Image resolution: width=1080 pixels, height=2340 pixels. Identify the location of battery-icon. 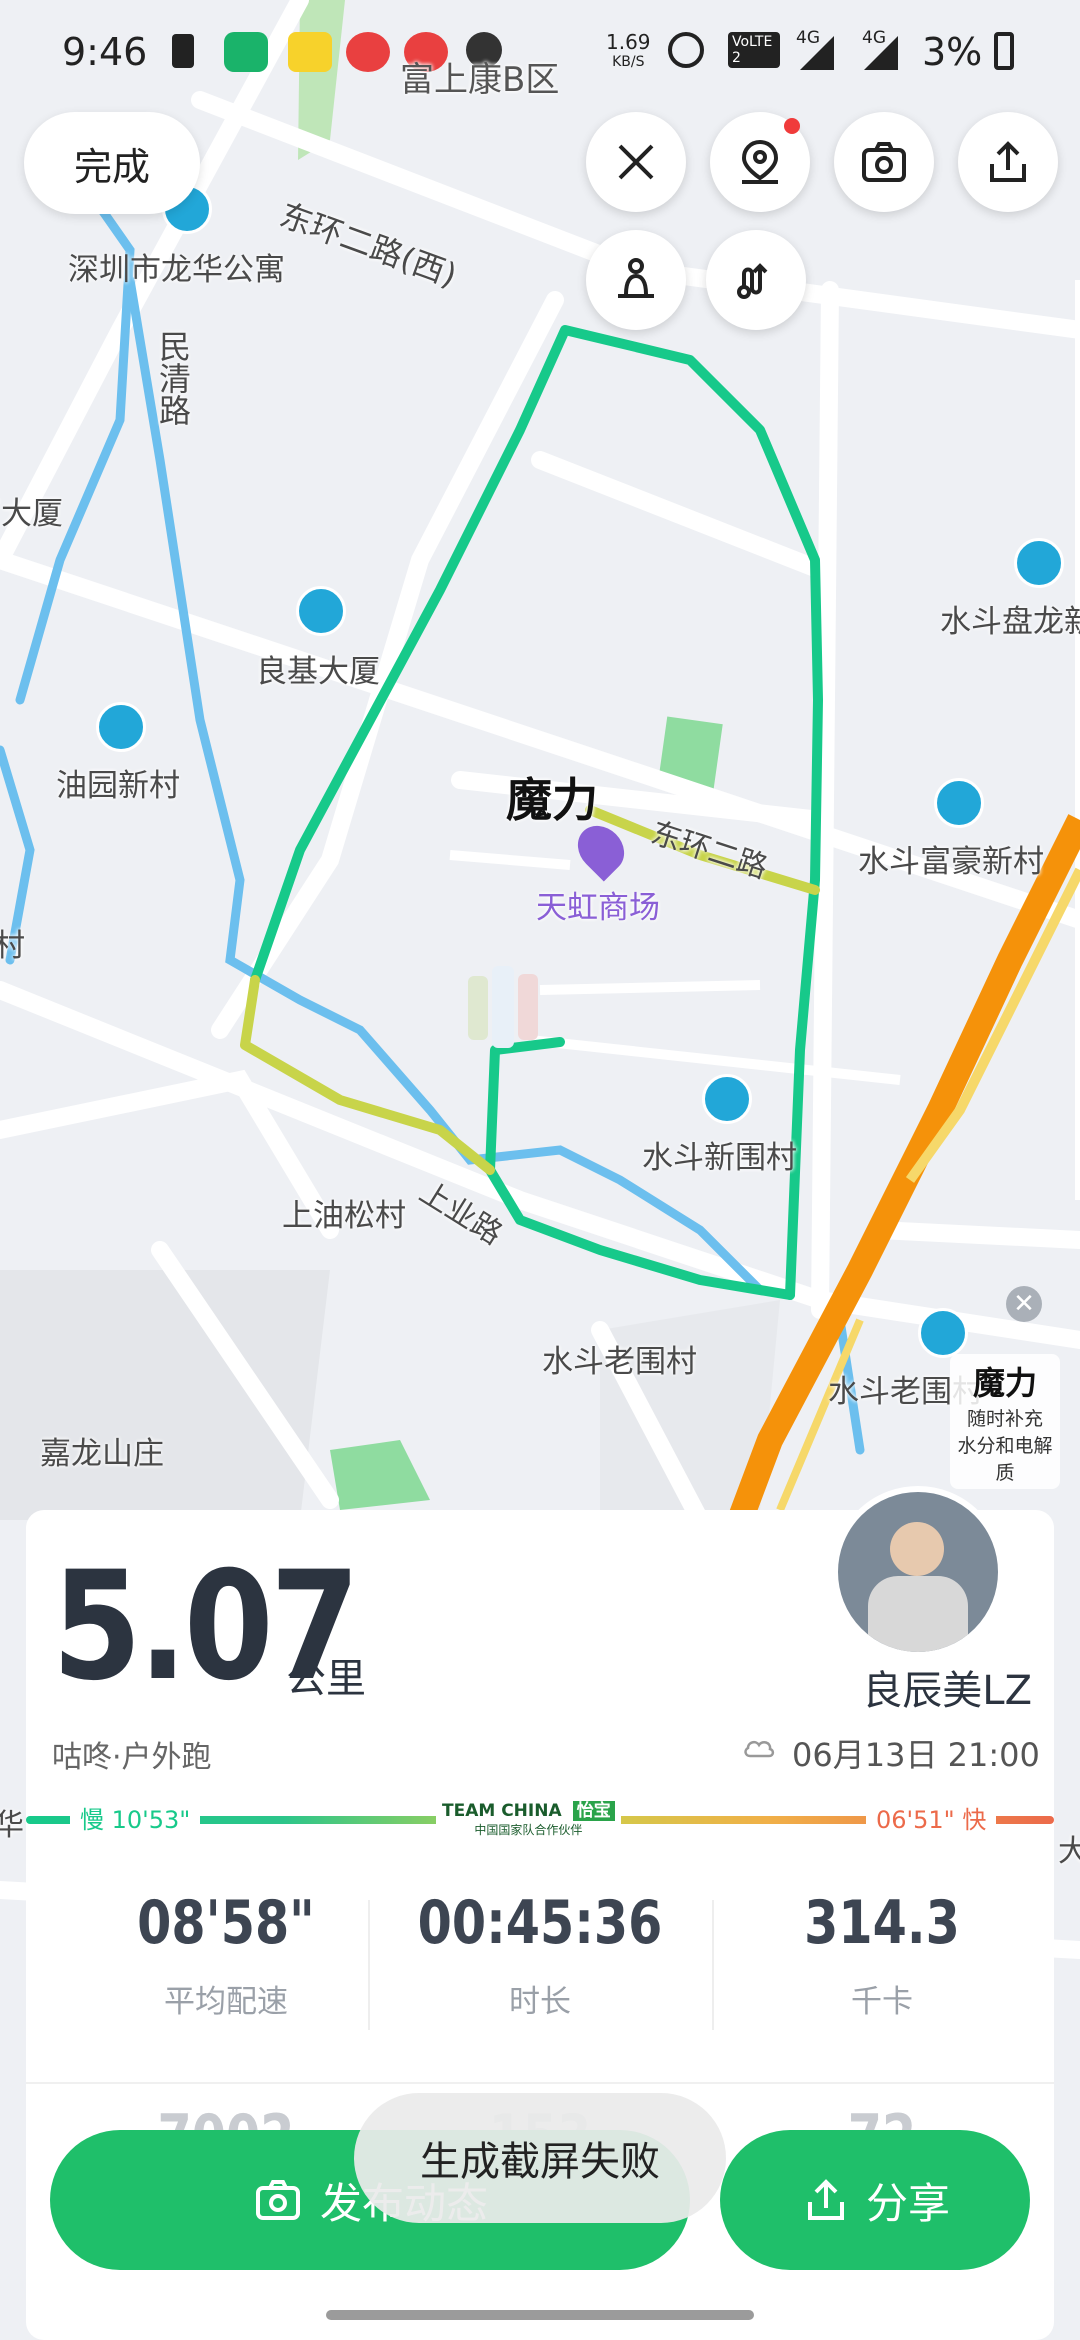
(1004, 51).